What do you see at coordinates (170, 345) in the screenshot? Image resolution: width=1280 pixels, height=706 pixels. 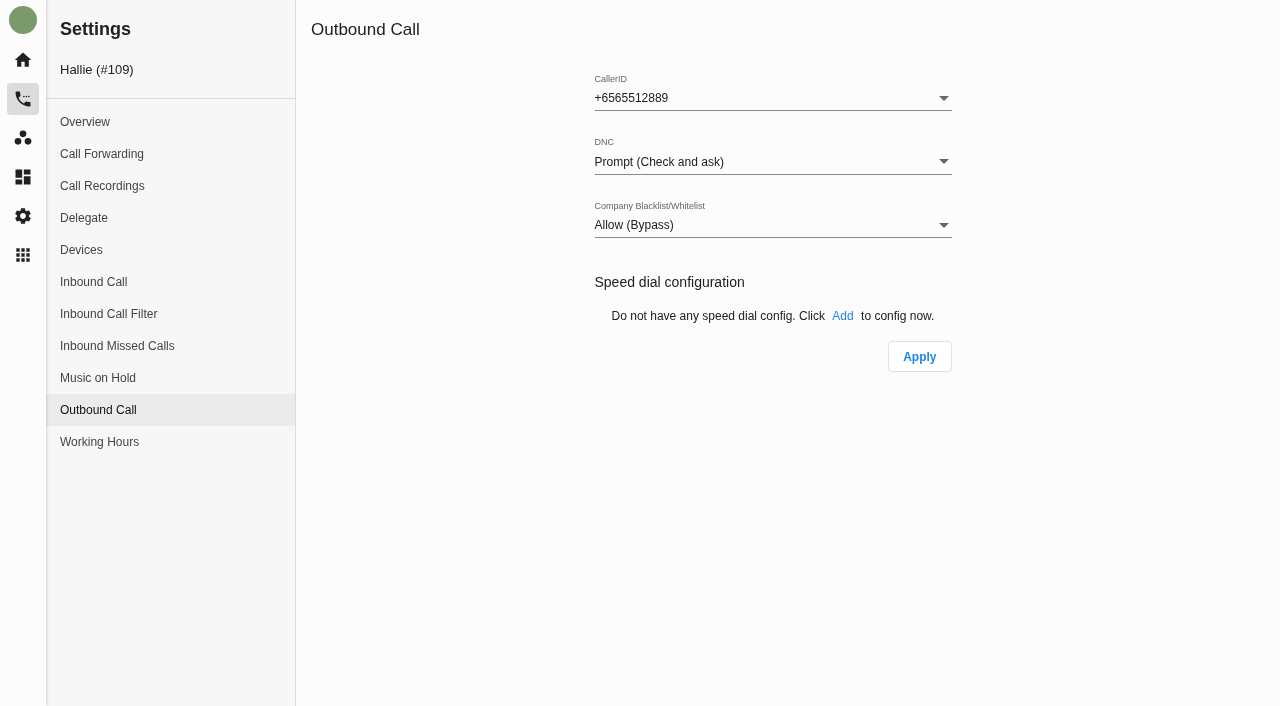 I see `sidebar-item: Inbound Missed Calls` at bounding box center [170, 345].